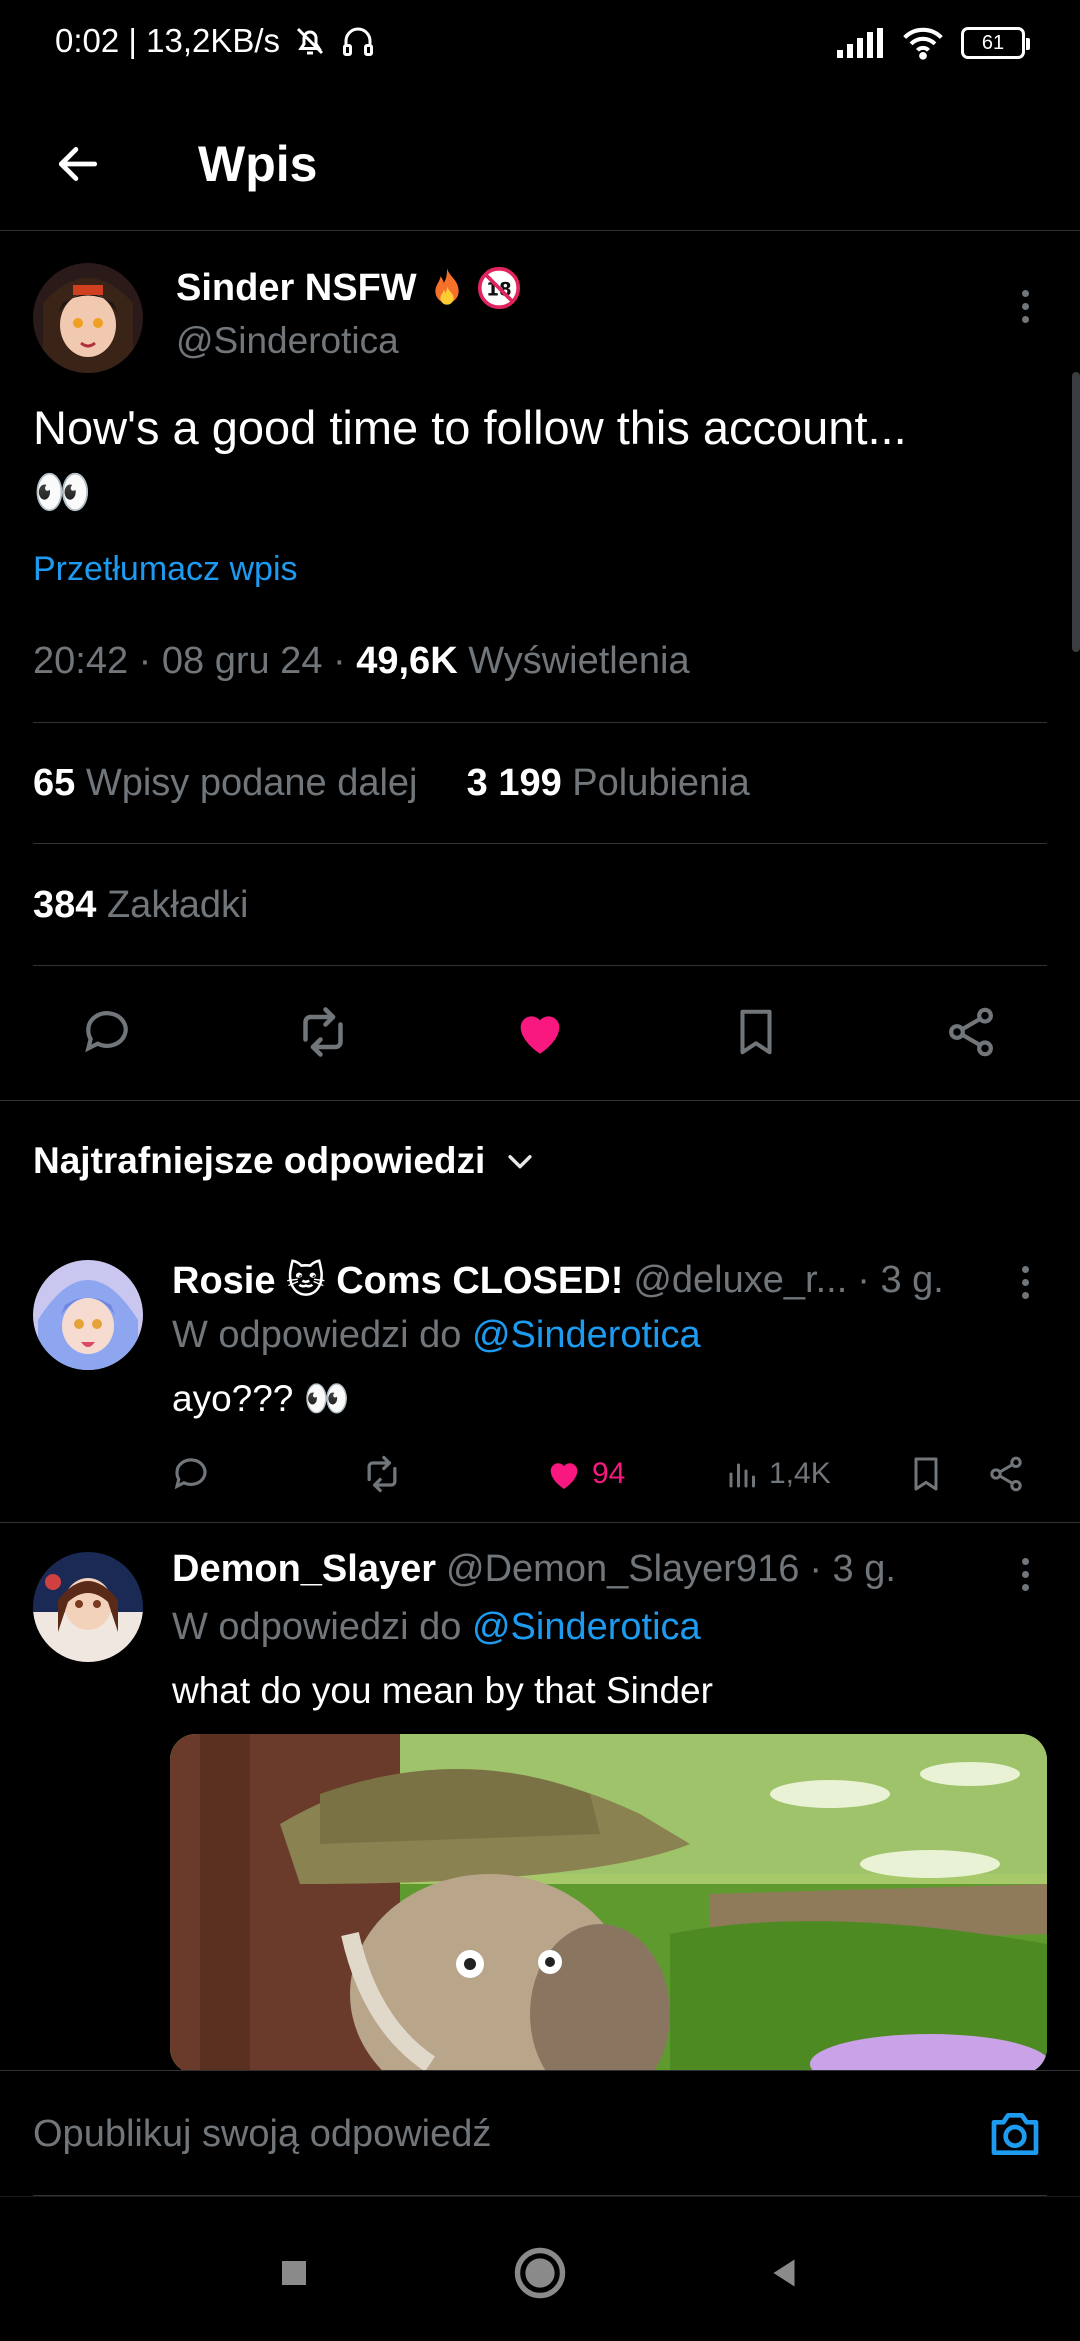  Describe the element at coordinates (177, 905) in the screenshot. I see `bookmarks-label: Zakładki` at that location.